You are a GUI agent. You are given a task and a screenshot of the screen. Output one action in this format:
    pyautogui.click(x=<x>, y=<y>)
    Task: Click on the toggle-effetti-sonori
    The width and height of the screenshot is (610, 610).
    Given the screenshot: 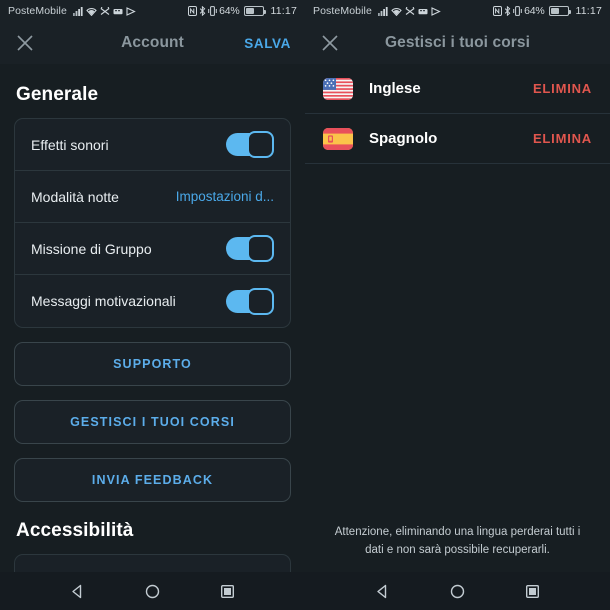 What is the action you would take?
    pyautogui.click(x=250, y=144)
    